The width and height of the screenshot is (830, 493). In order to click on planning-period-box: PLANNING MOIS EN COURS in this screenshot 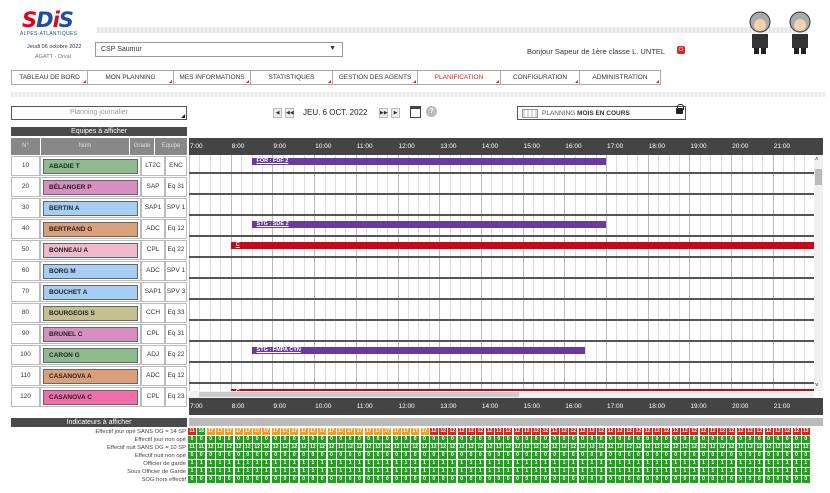, I will do `click(601, 113)`.